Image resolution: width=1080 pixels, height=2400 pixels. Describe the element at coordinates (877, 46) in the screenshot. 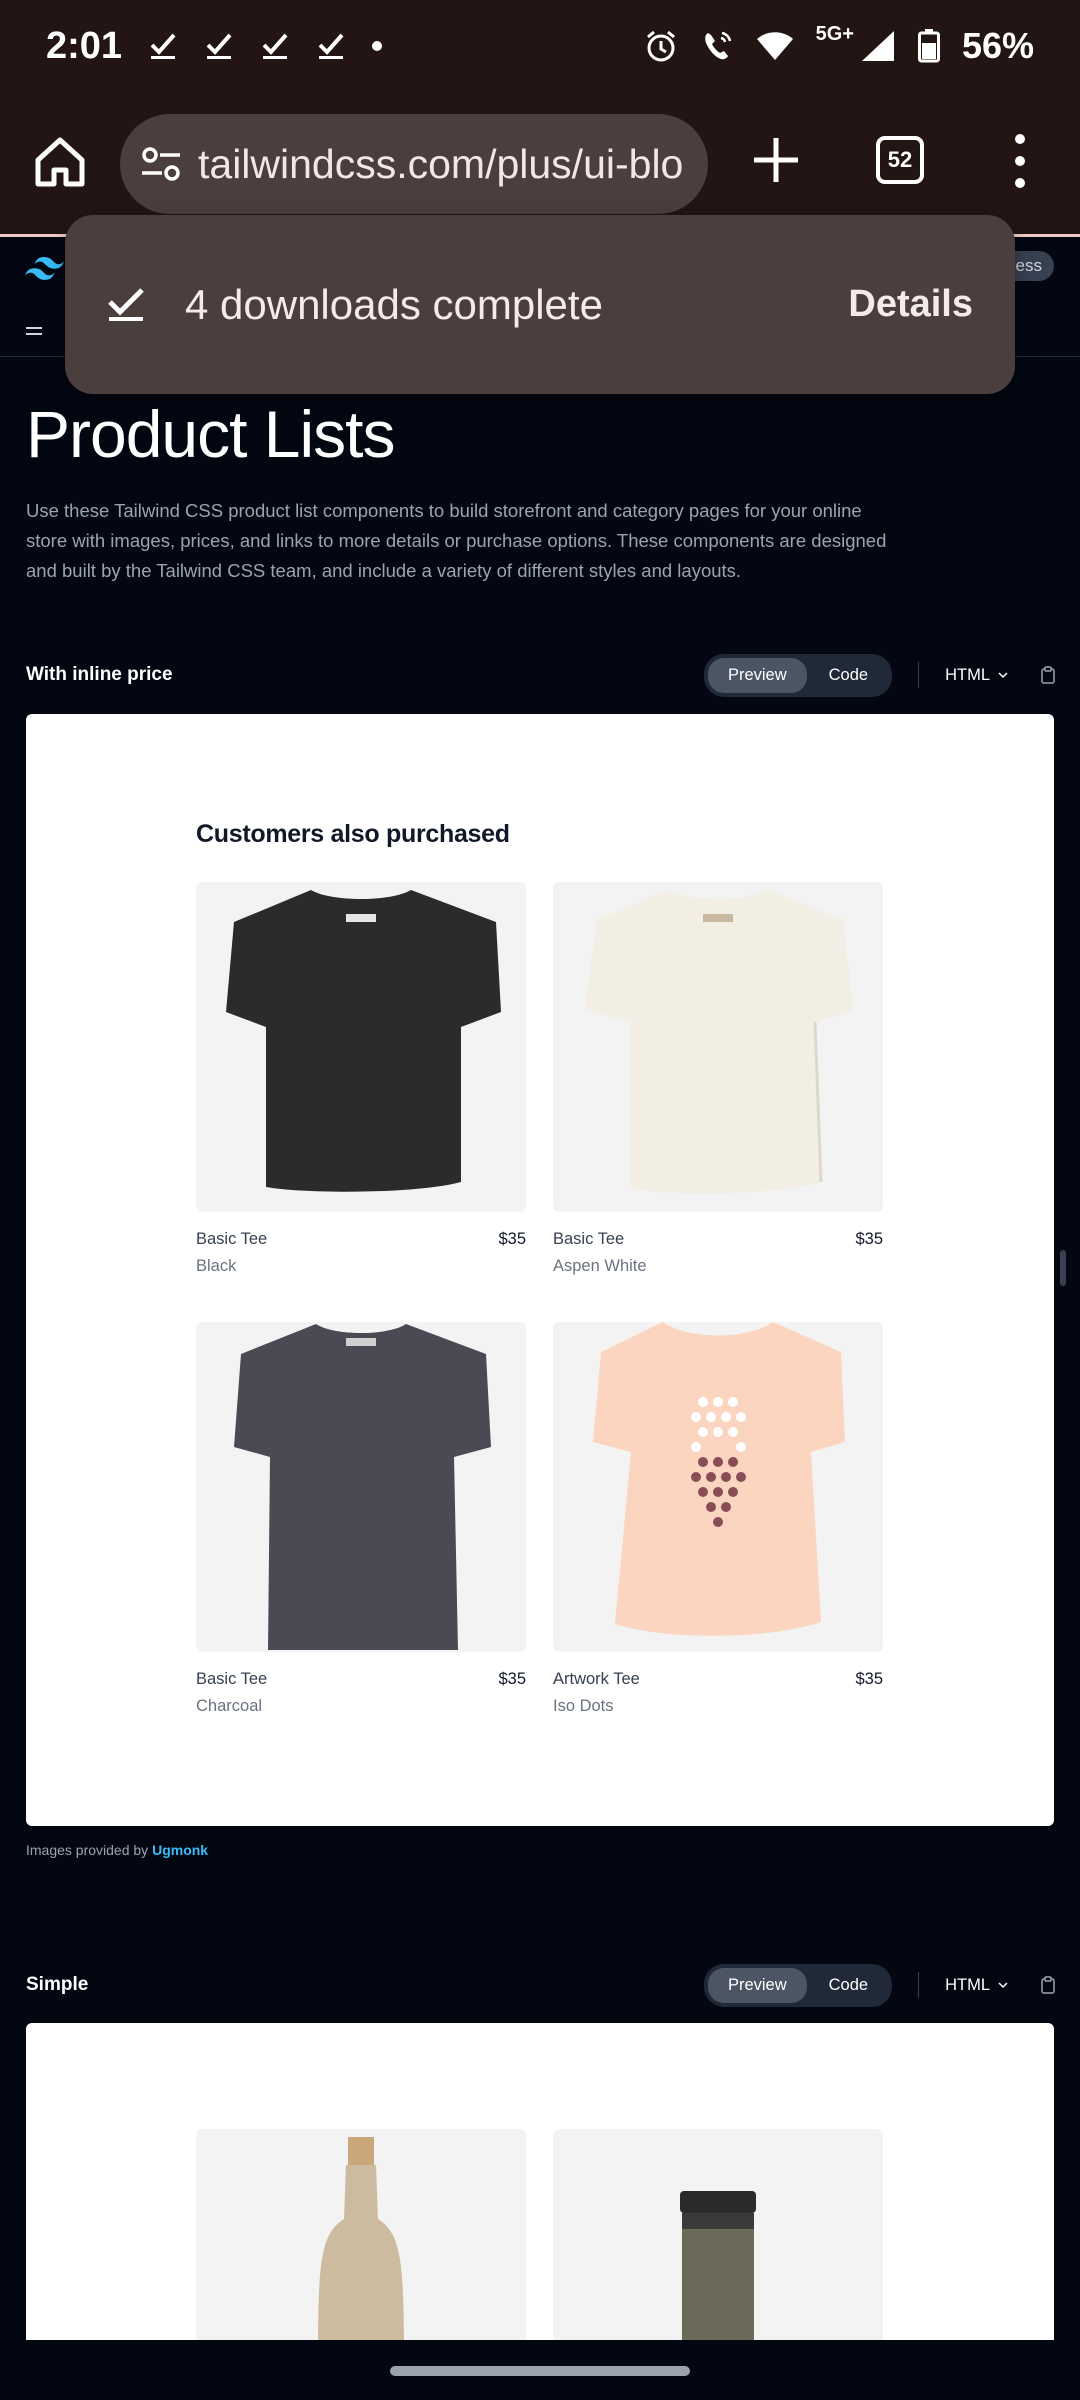

I see `signal-icon` at that location.